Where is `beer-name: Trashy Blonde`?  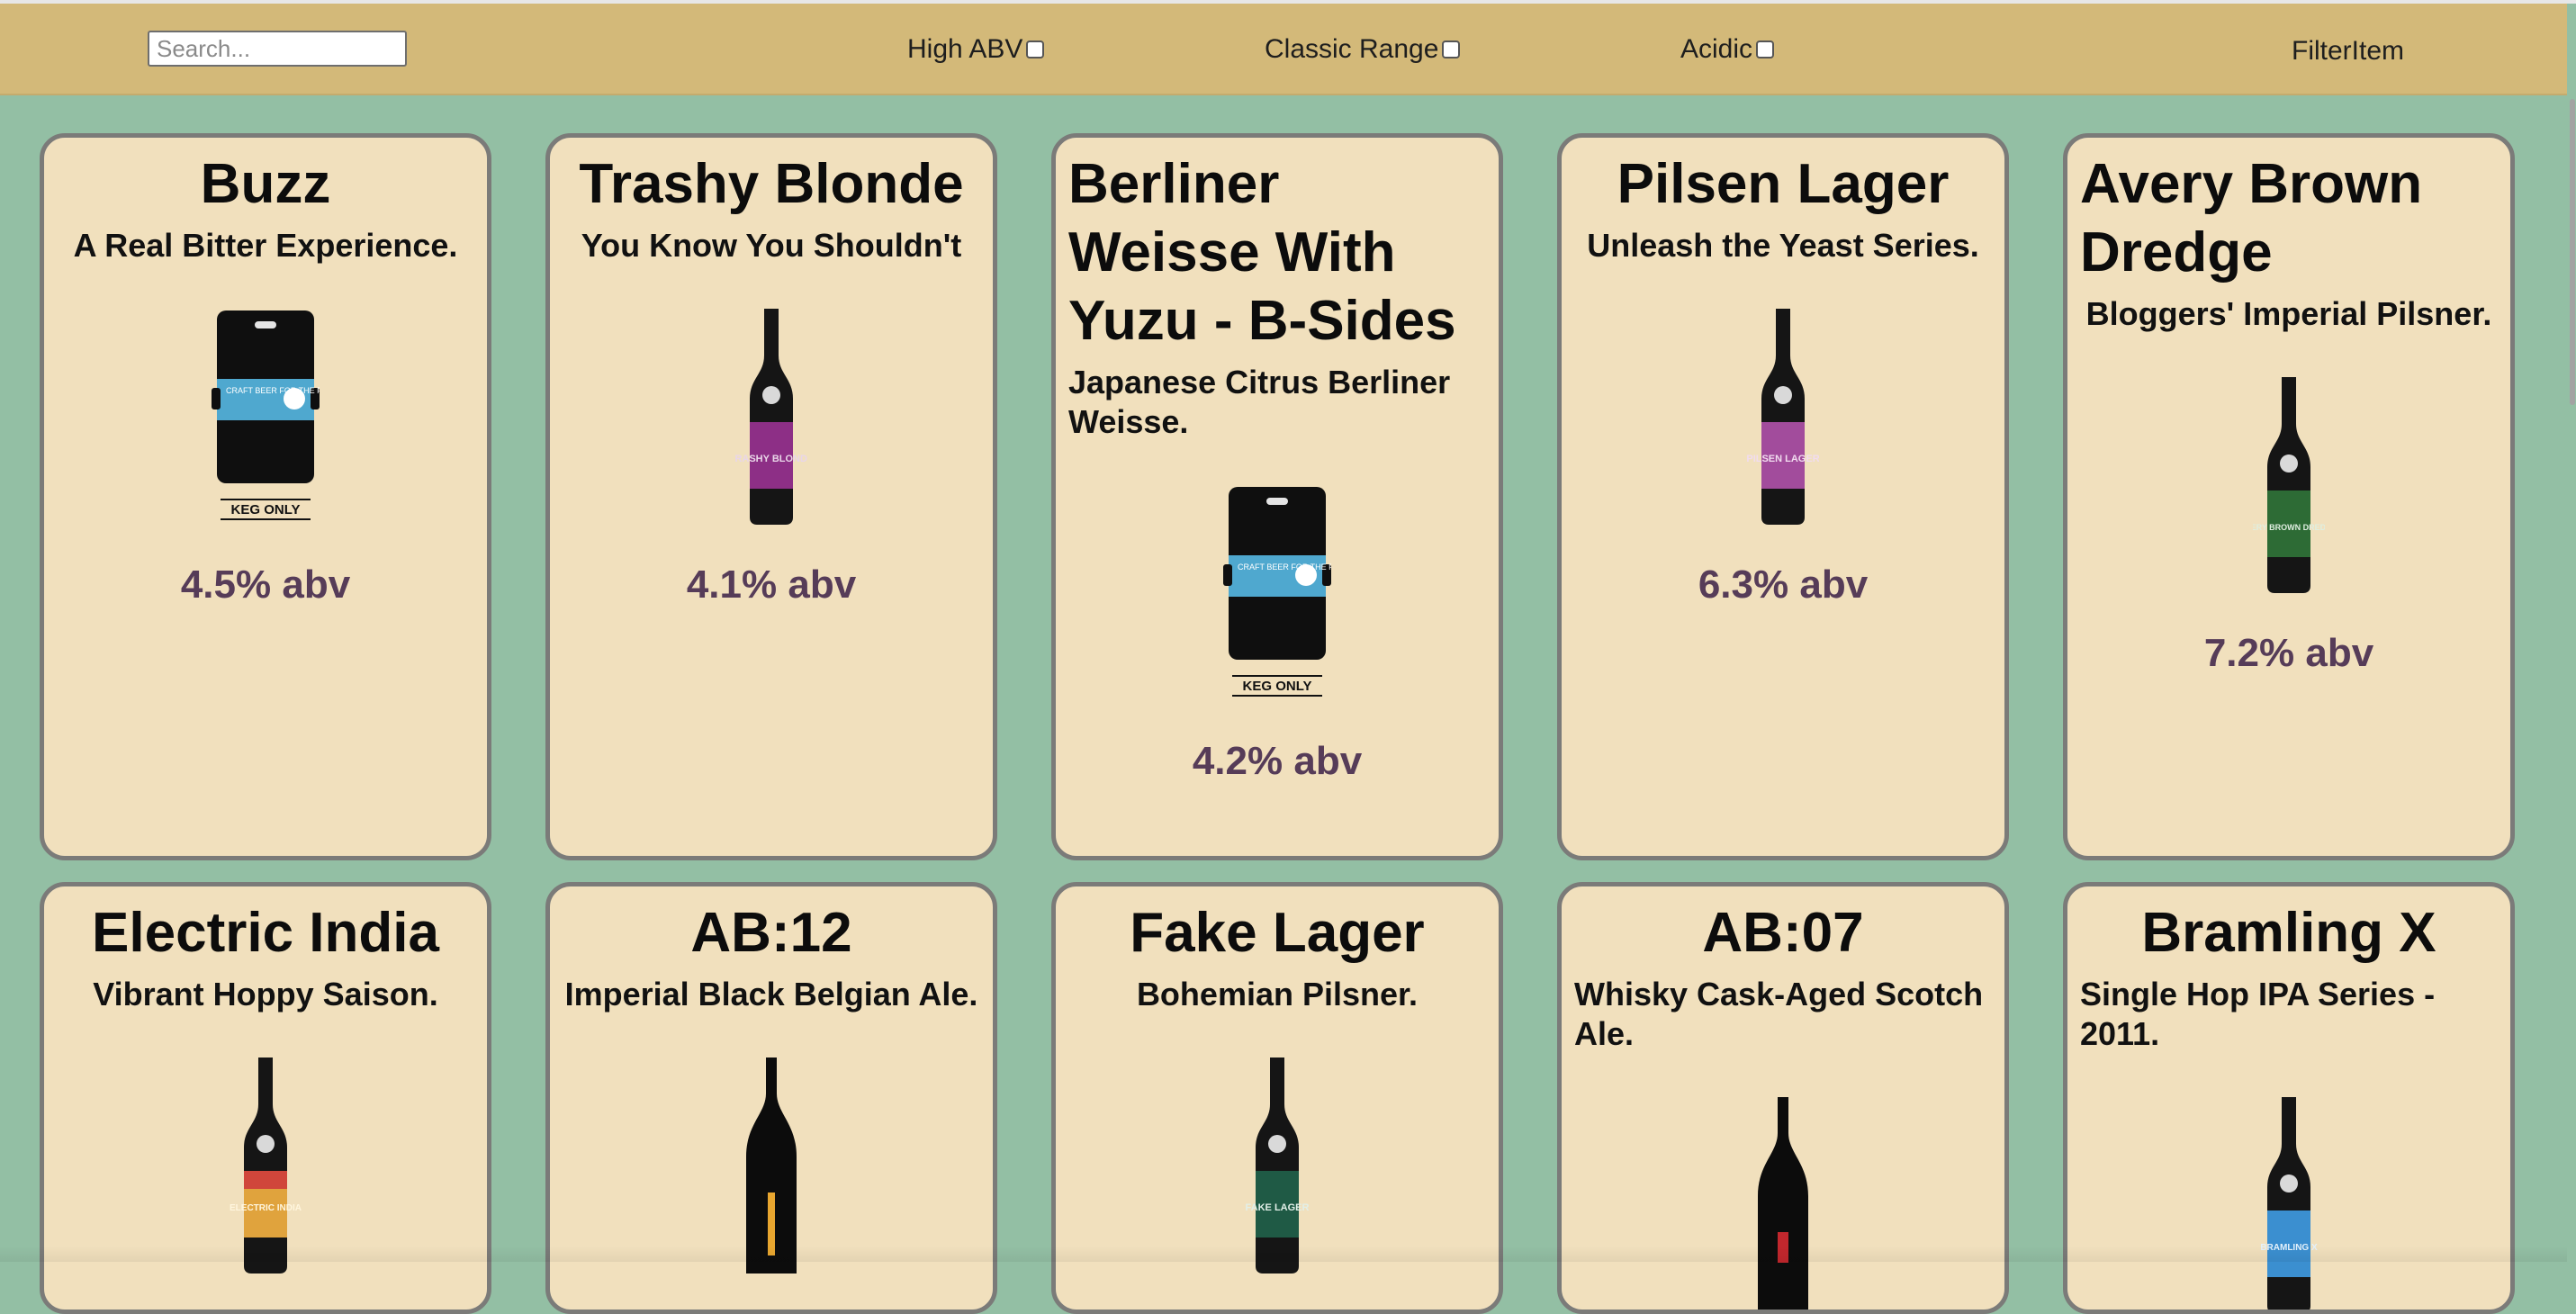
beer-name: Trashy Blonde is located at coordinates (771, 184).